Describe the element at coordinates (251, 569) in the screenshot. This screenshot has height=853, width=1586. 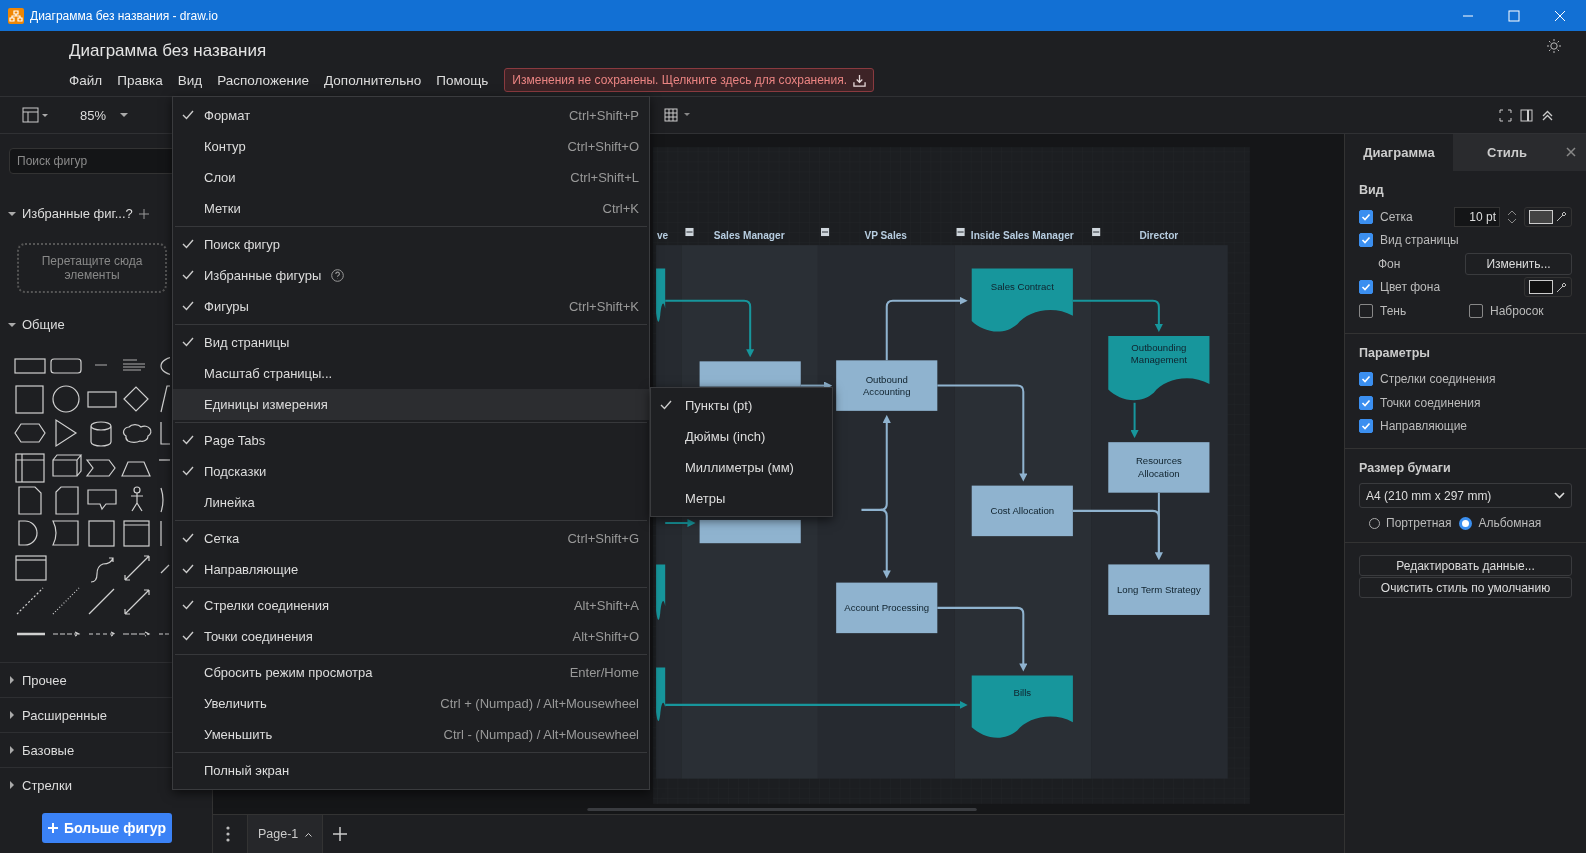
I see `menu-item-label: Направляющие` at that location.